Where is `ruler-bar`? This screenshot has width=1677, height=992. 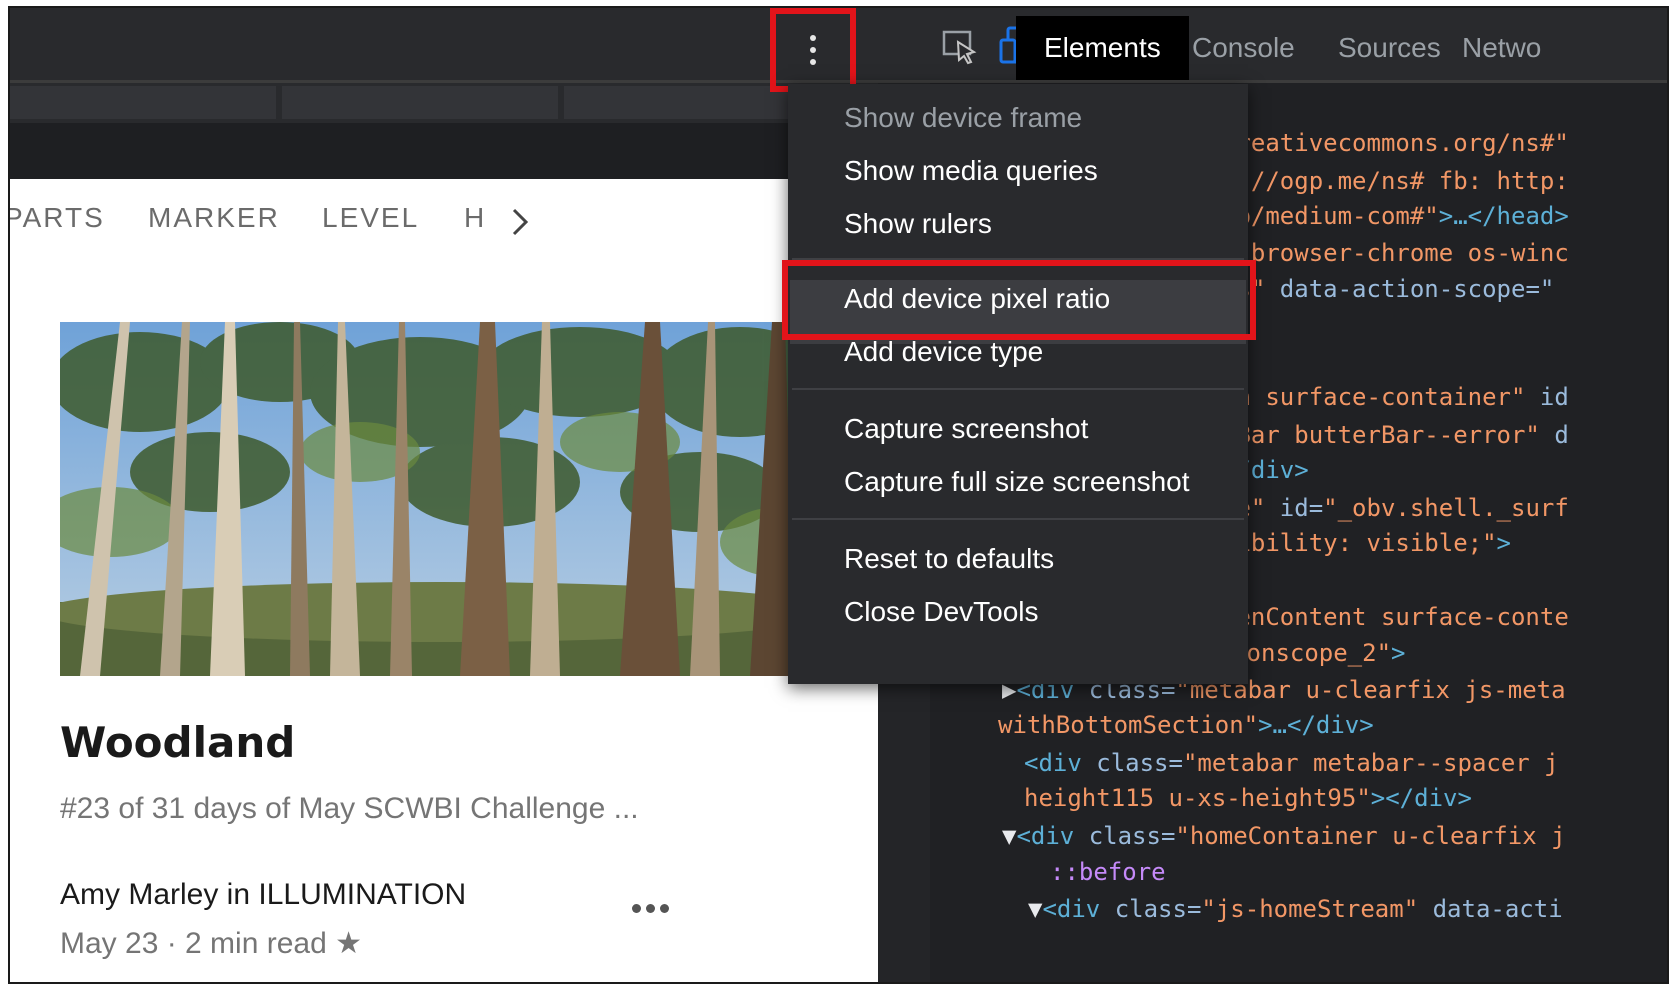 ruler-bar is located at coordinates (444, 151).